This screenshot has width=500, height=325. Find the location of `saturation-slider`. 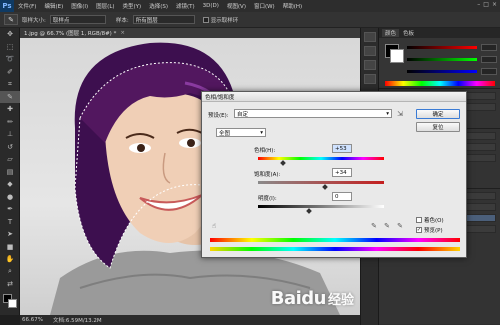

saturation-slider is located at coordinates (321, 182).